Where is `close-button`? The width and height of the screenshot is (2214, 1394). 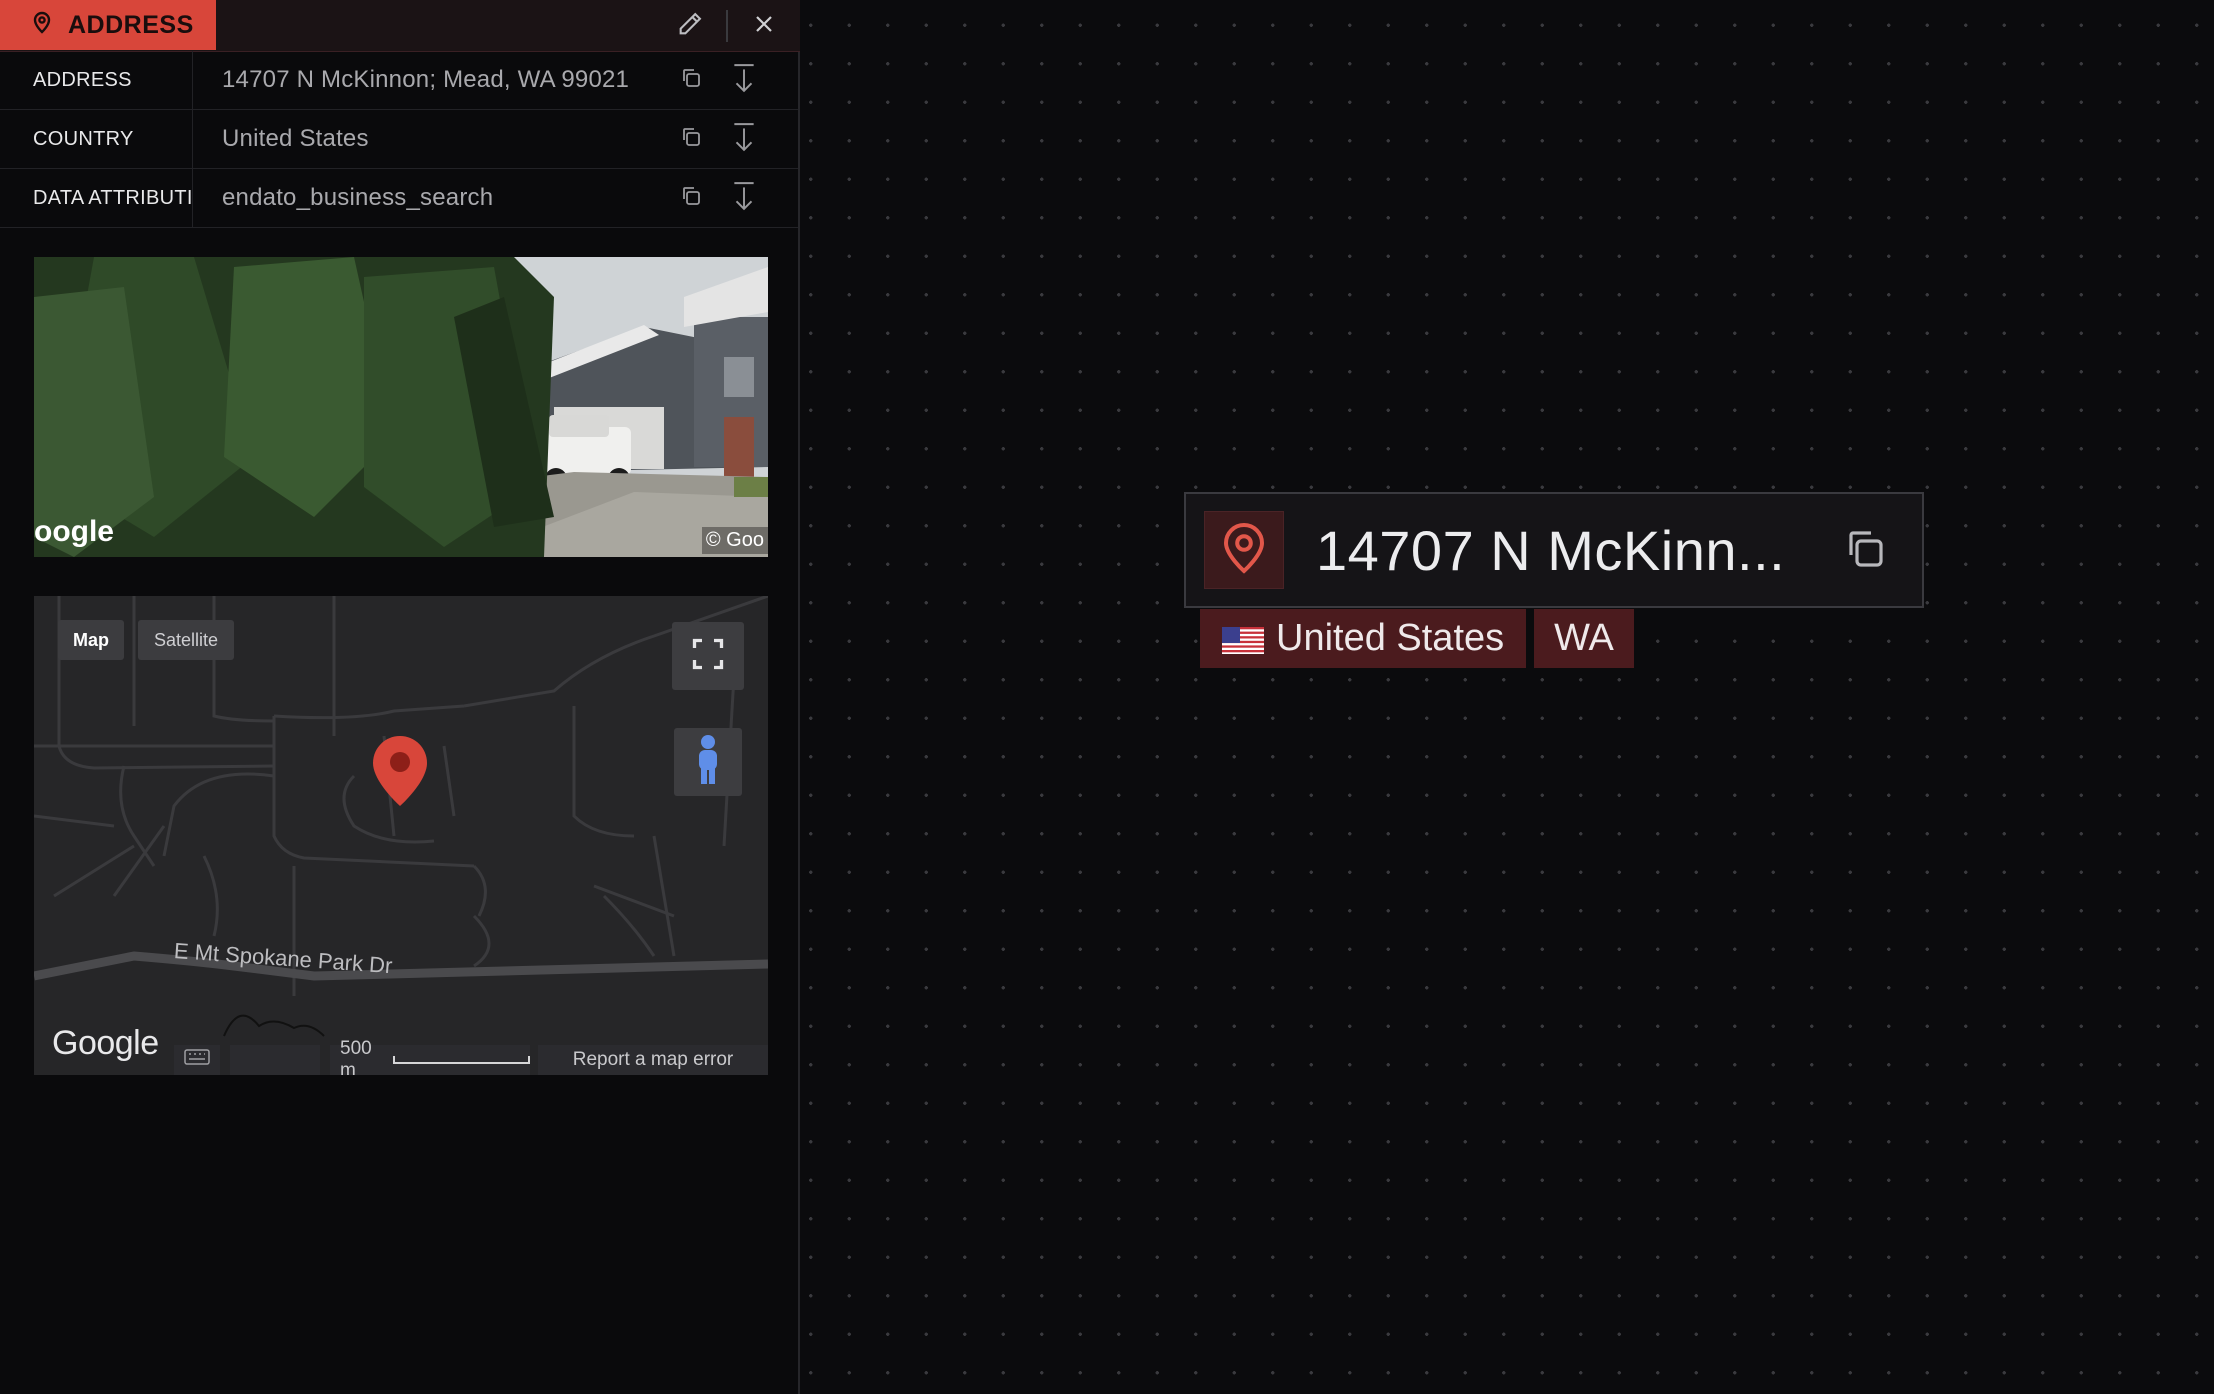 close-button is located at coordinates (764, 26).